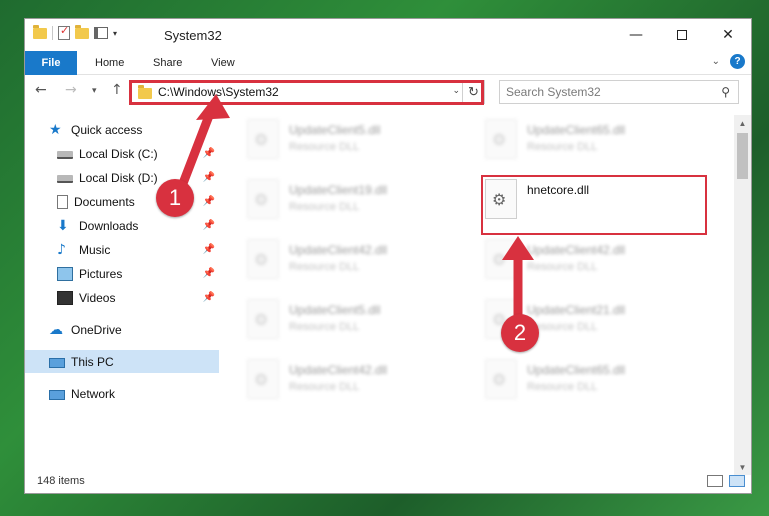 The height and width of the screenshot is (516, 769). What do you see at coordinates (51, 63) in the screenshot?
I see `tab-file: File` at bounding box center [51, 63].